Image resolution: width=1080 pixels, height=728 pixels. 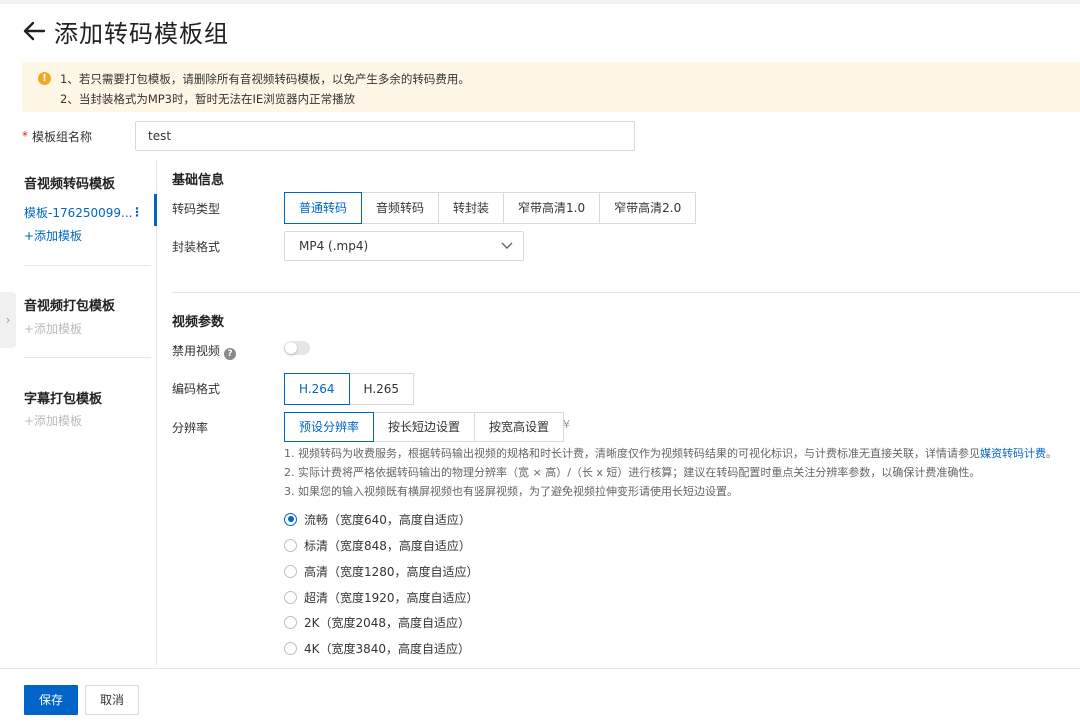 What do you see at coordinates (1013, 453) in the screenshot?
I see `transcode-billing-link: 媒资转码计费` at bounding box center [1013, 453].